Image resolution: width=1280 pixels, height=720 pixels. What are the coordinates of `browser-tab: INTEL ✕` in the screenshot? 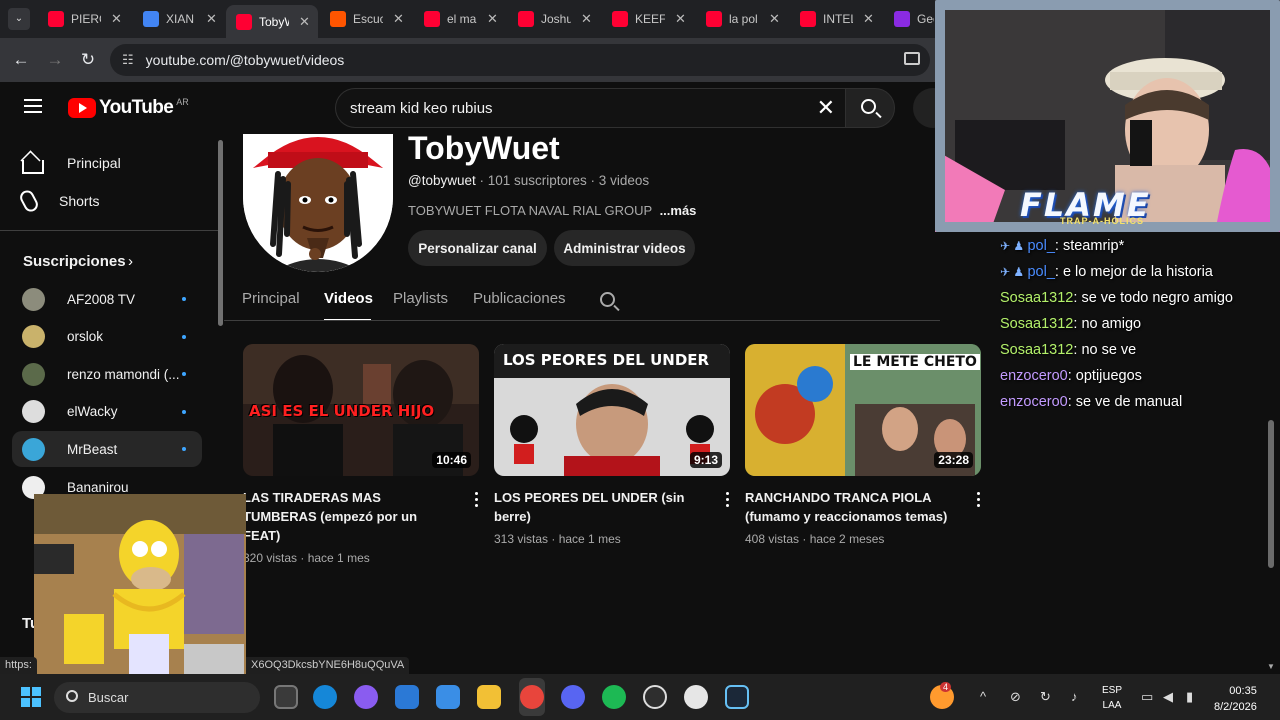 It's located at (836, 19).